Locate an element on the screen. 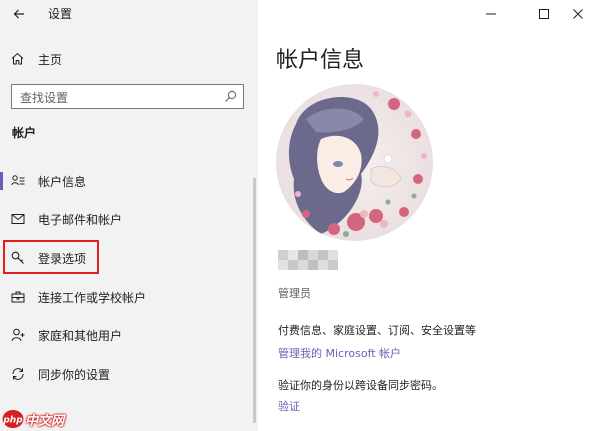 The width and height of the screenshot is (600, 431). manage-microsoft-account-link: 管理我的 Microsoft 帐户 is located at coordinates (339, 353).